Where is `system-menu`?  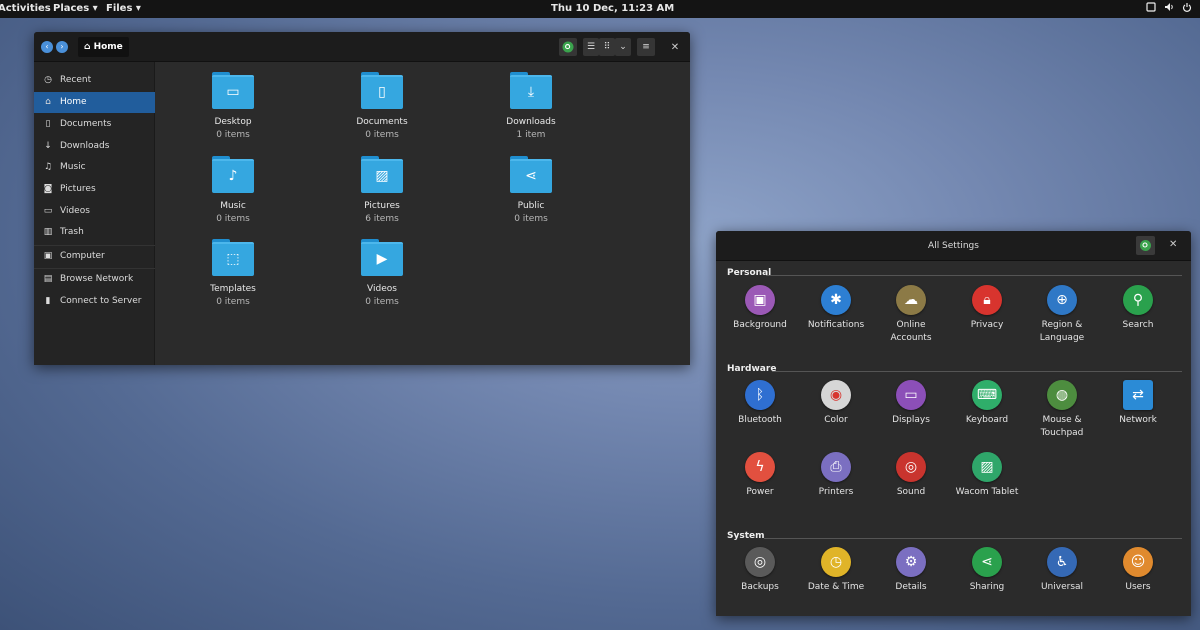
system-menu is located at coordinates (1169, 7).